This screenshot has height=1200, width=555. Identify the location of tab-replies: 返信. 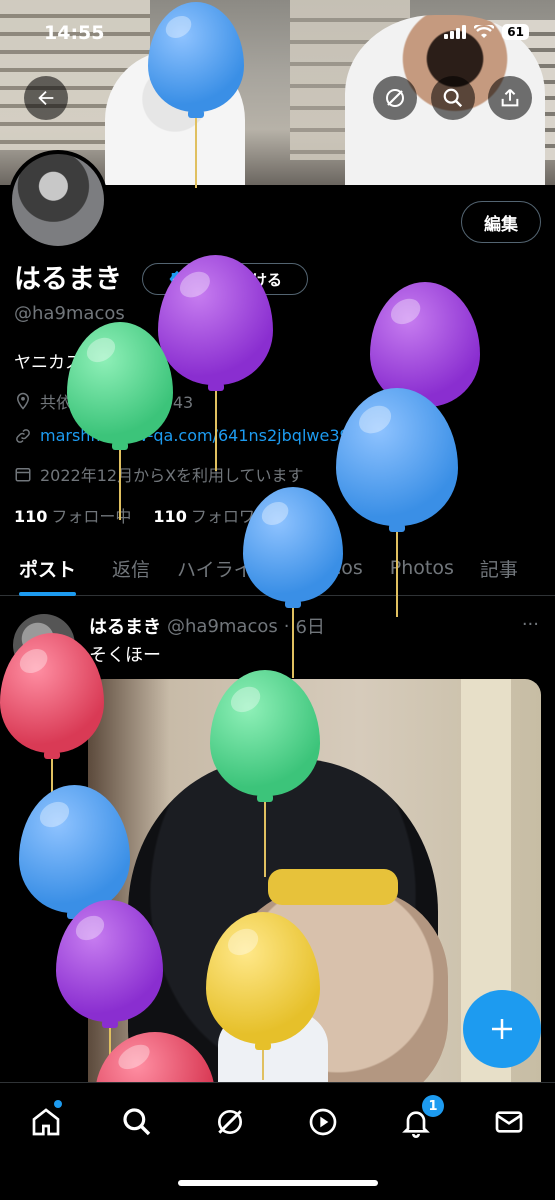
(131, 568).